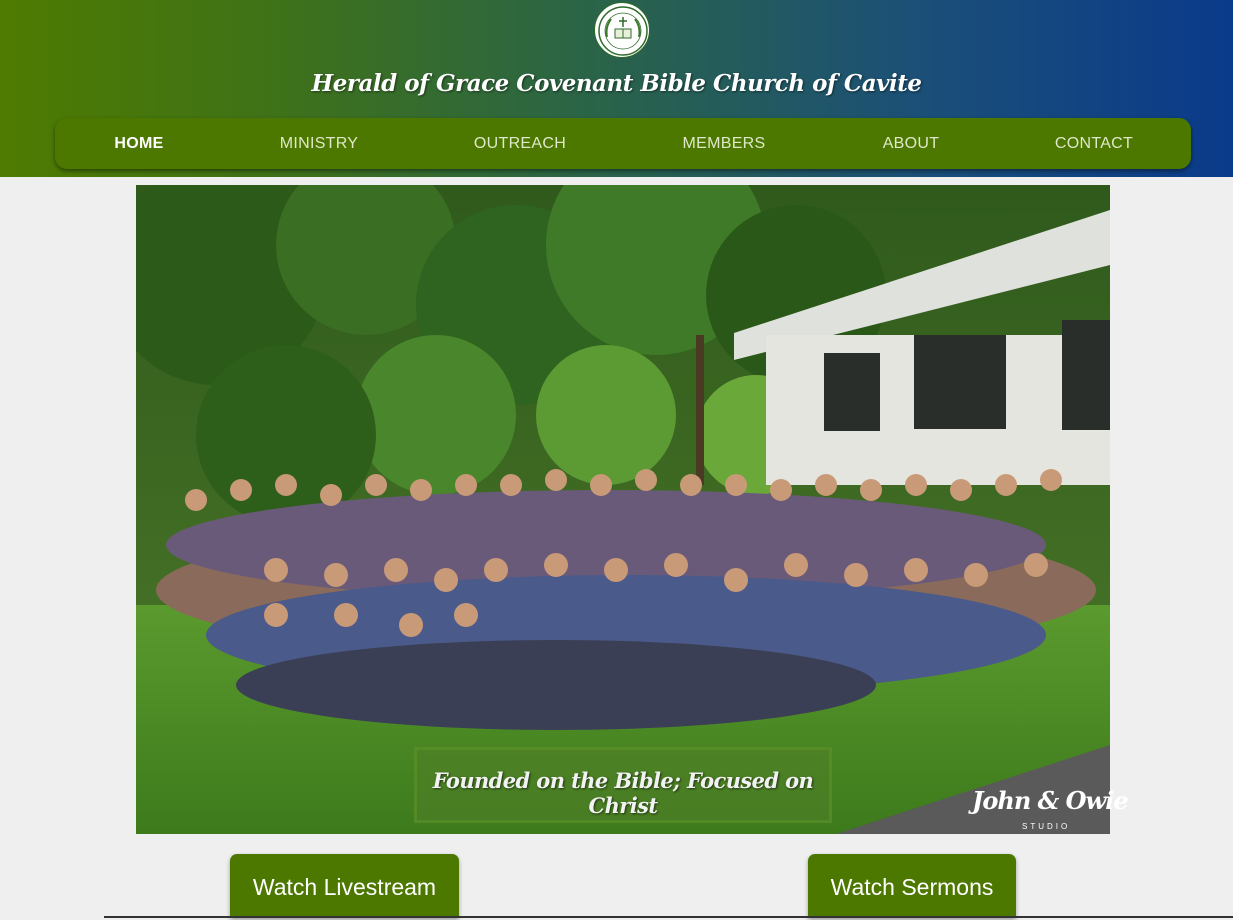 The height and width of the screenshot is (920, 1233). What do you see at coordinates (911, 143) in the screenshot?
I see `nav-item-about: ABOUT` at bounding box center [911, 143].